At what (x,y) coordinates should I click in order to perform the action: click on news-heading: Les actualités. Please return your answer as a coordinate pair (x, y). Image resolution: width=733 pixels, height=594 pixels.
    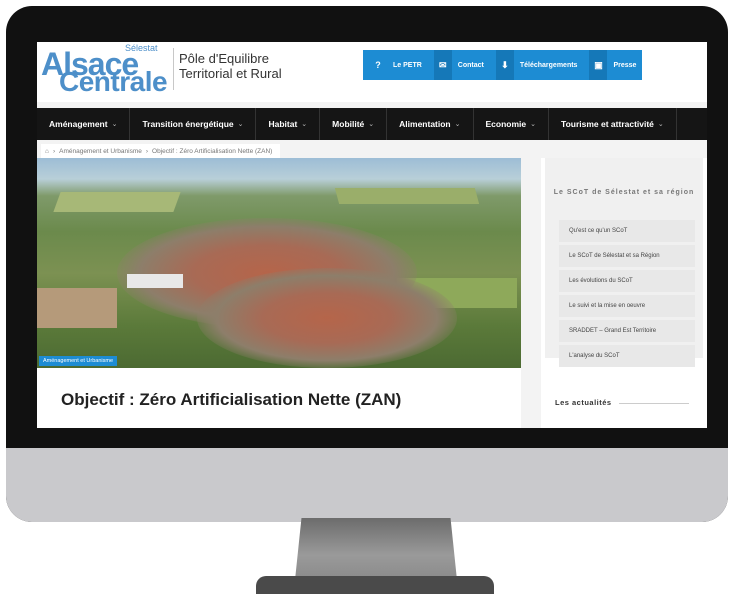
    Looking at the image, I should click on (583, 402).